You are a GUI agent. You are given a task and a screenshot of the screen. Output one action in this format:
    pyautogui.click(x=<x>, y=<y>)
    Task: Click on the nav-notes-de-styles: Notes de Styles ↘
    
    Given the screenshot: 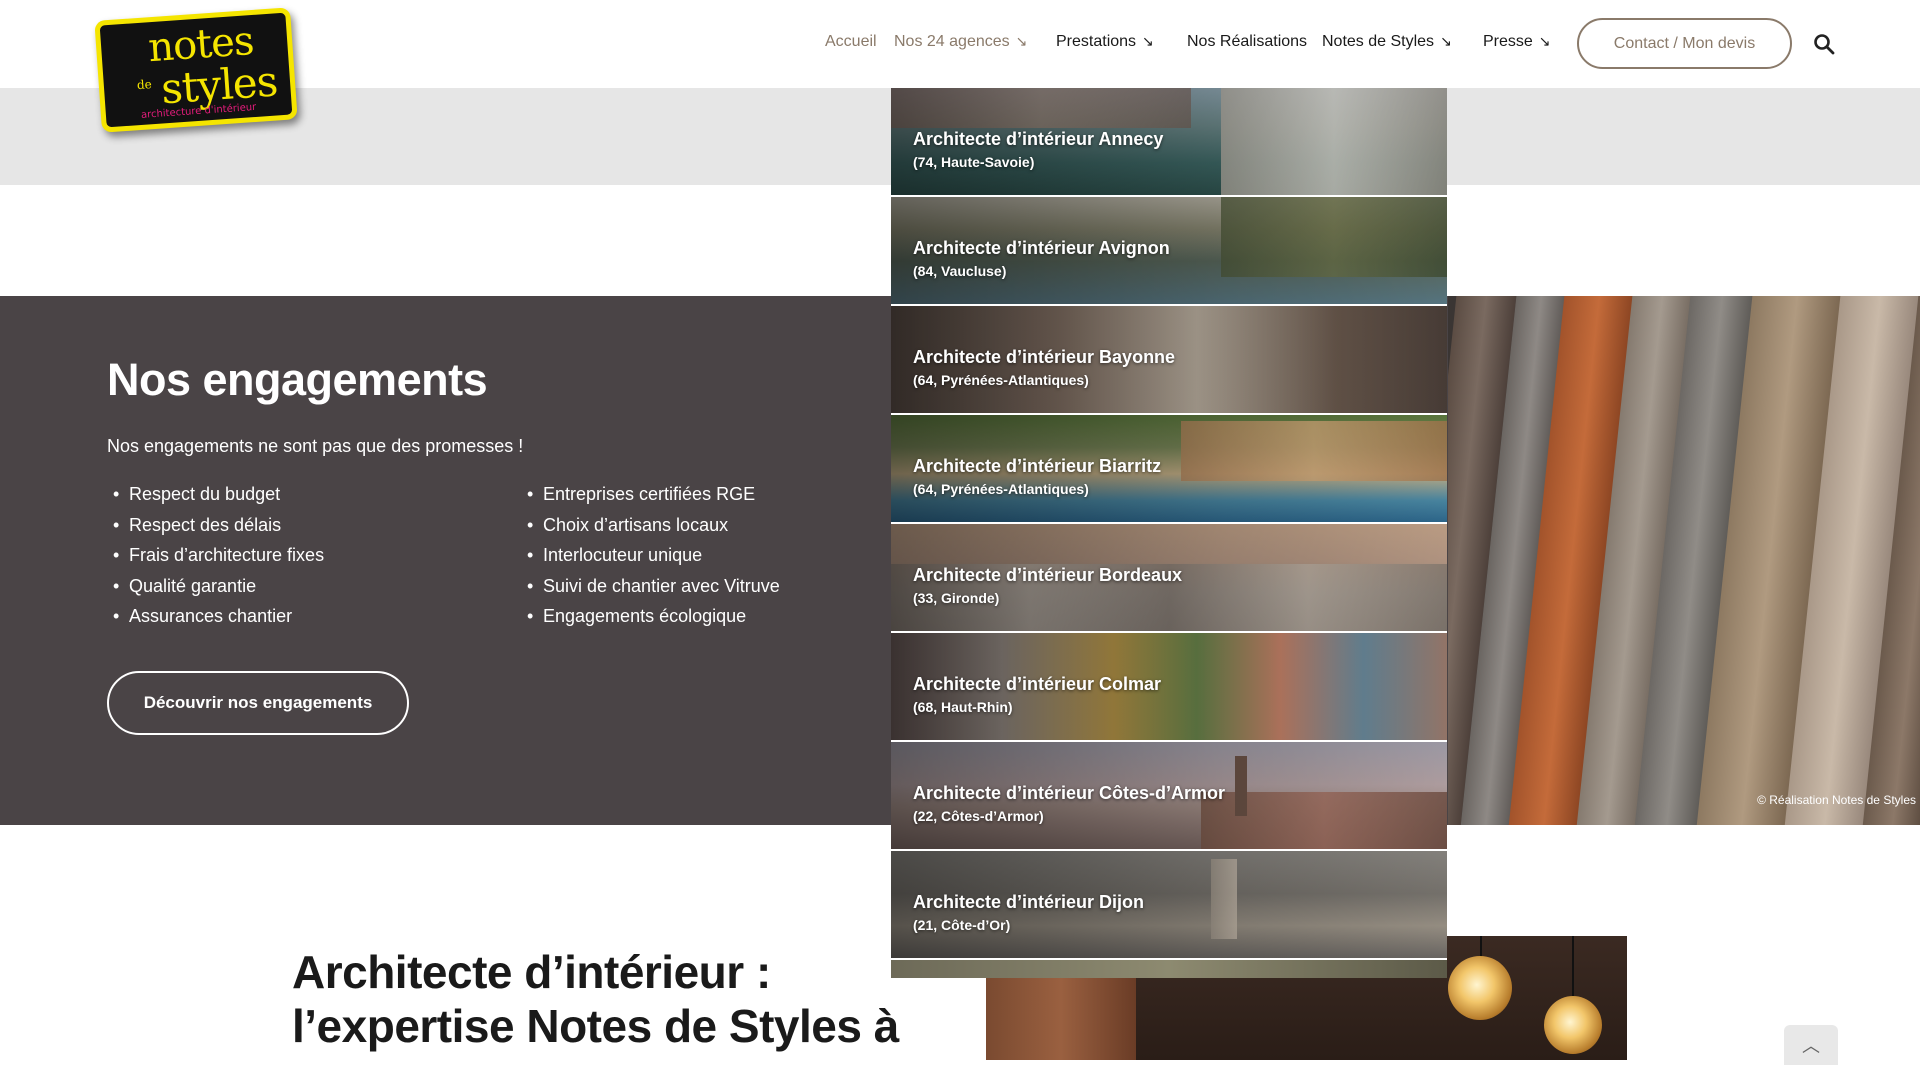 What is the action you would take?
    pyautogui.click(x=1387, y=42)
    